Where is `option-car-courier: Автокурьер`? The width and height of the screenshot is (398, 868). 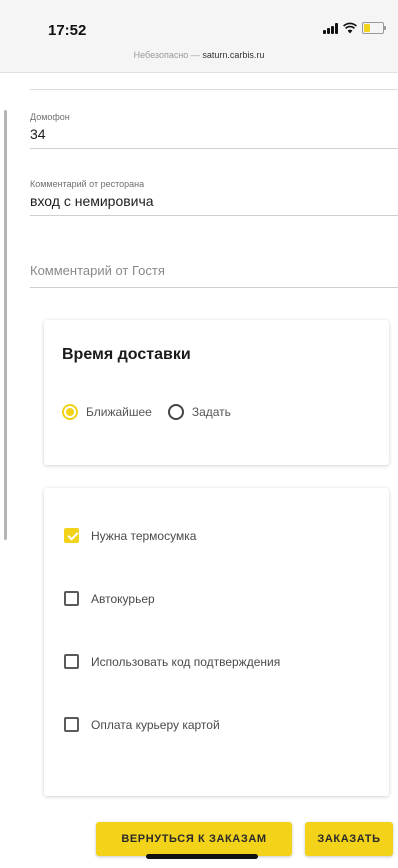
option-car-courier: Автокурьер is located at coordinates (109, 598).